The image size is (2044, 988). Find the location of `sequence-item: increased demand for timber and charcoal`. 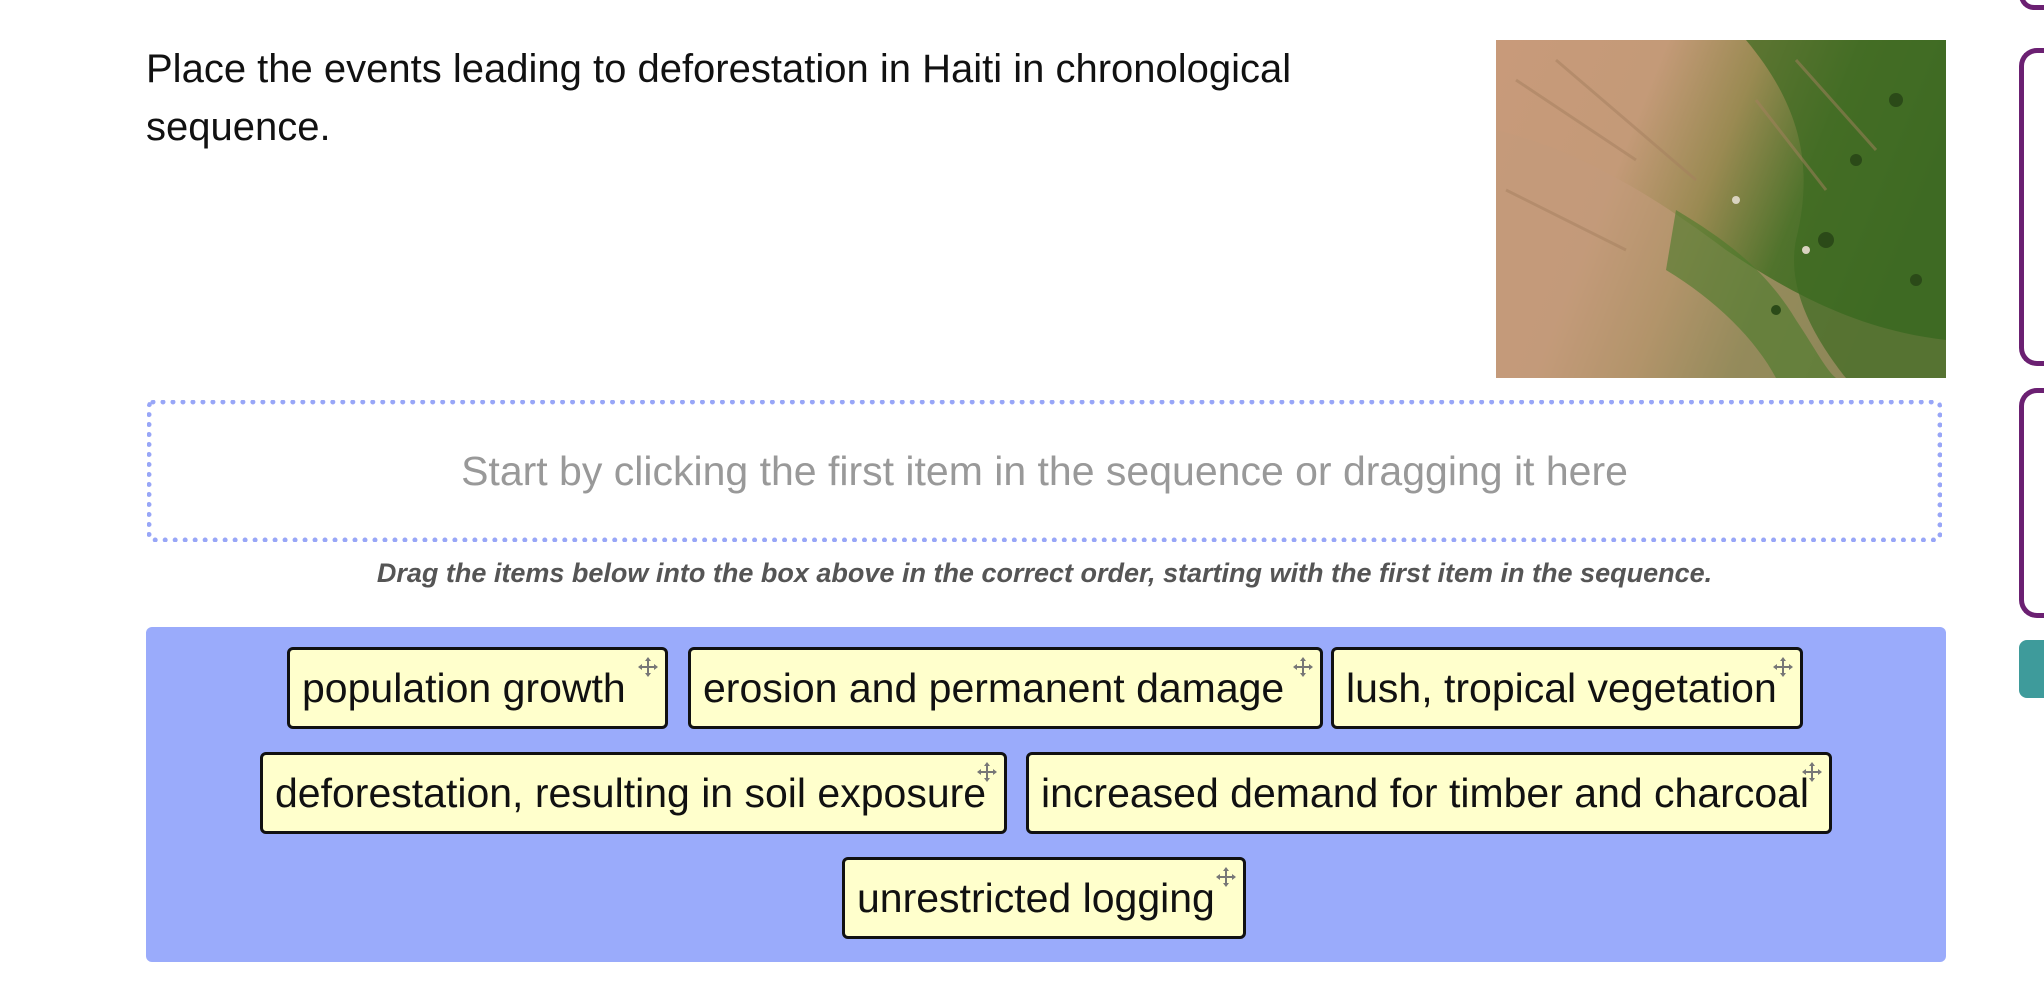

sequence-item: increased demand for timber and charcoal is located at coordinates (1429, 793).